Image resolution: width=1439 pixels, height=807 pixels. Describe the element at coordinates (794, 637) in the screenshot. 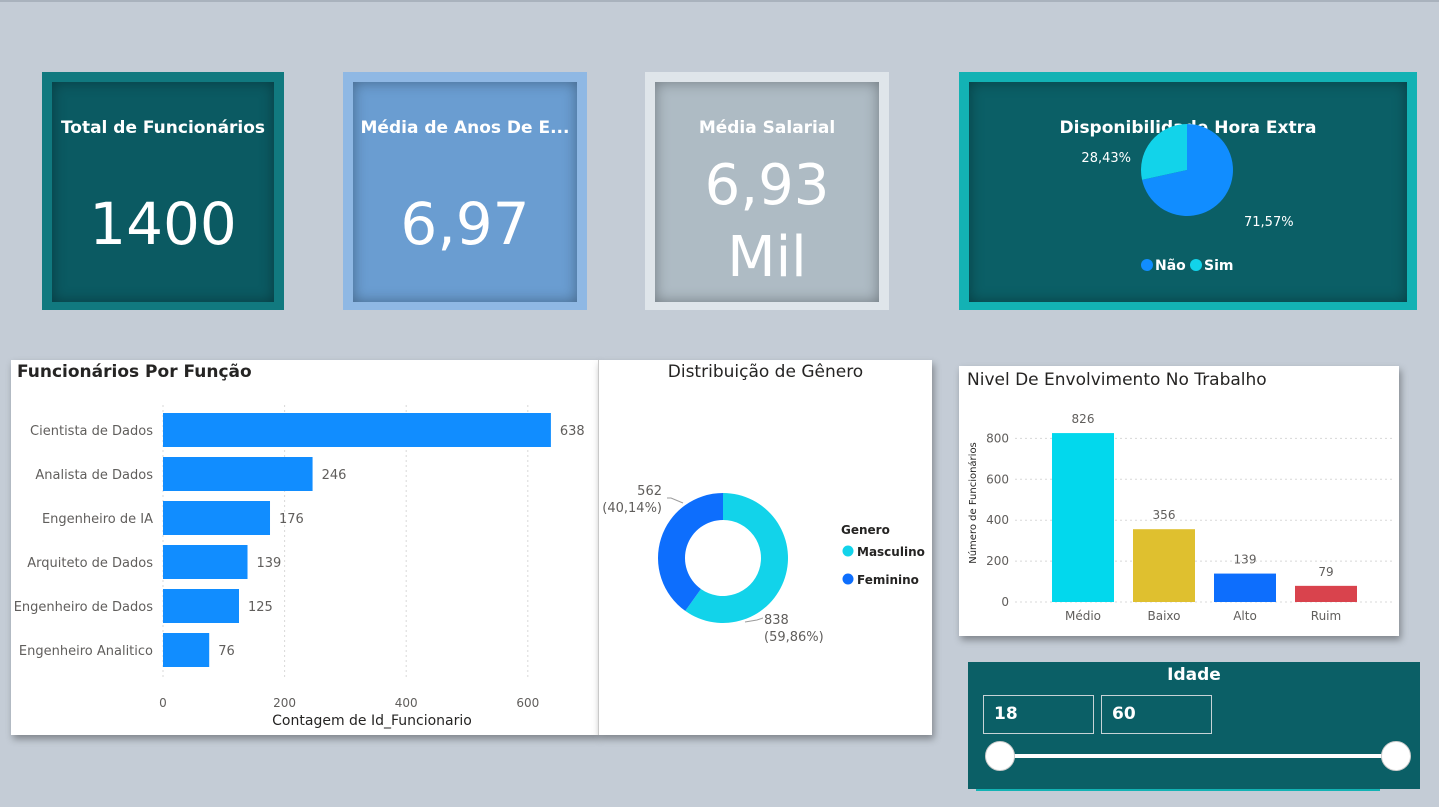

I see `donut-data-label: (59,86%)` at that location.